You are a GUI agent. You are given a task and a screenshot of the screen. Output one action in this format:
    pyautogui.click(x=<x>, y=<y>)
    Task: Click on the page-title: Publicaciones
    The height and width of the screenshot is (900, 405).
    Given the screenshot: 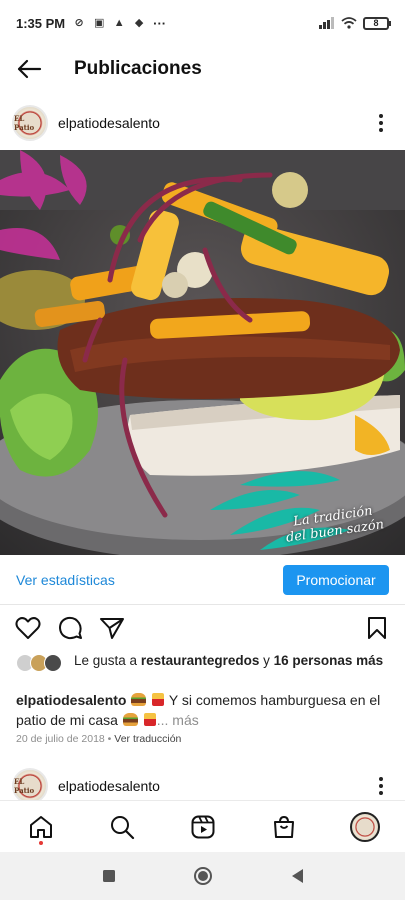 What is the action you would take?
    pyautogui.click(x=138, y=68)
    